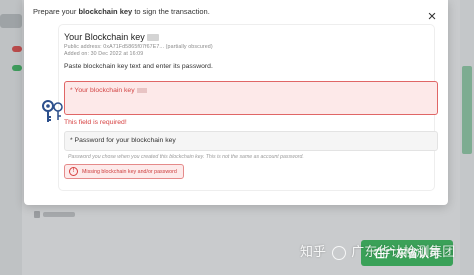 The height and width of the screenshot is (275, 474). What do you see at coordinates (152, 38) in the screenshot?
I see `key-name-redacted` at bounding box center [152, 38].